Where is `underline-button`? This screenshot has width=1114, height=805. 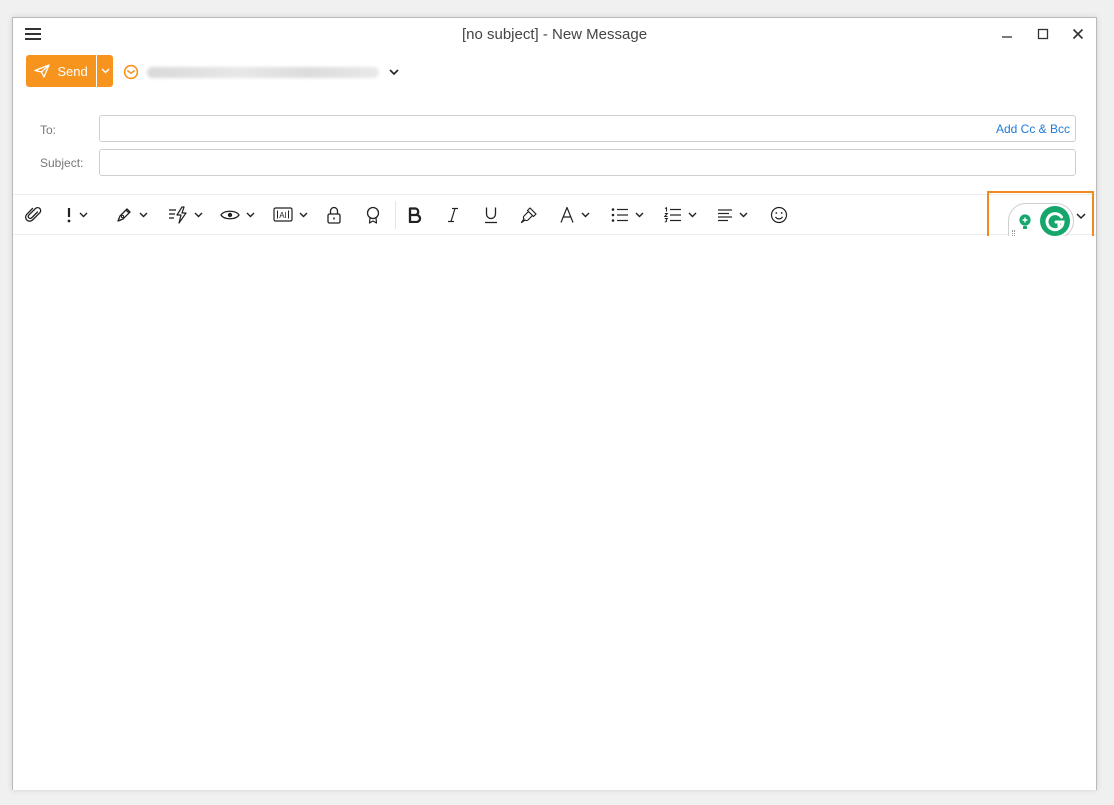 underline-button is located at coordinates (491, 215).